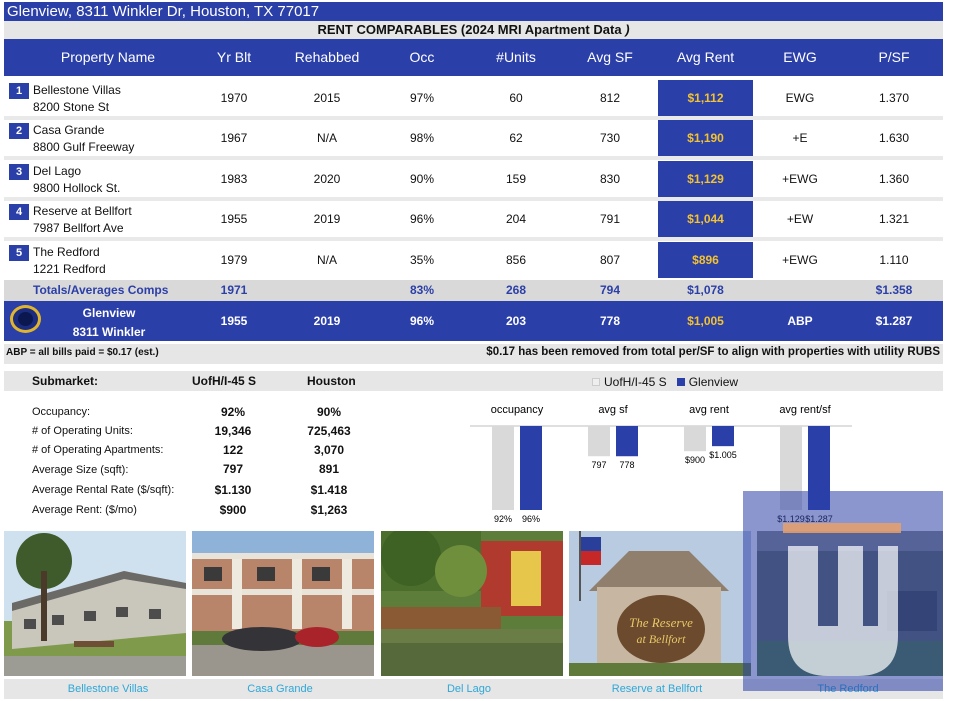  I want to click on occ: 97%, so click(422, 98).